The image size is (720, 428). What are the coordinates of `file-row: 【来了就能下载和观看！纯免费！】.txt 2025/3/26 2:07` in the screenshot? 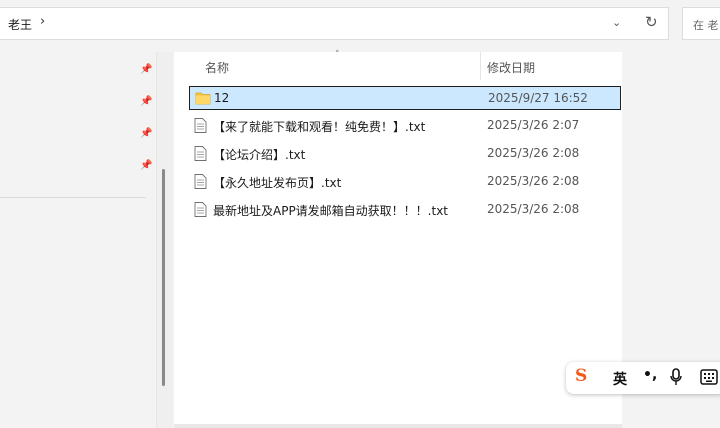 It's located at (405, 126).